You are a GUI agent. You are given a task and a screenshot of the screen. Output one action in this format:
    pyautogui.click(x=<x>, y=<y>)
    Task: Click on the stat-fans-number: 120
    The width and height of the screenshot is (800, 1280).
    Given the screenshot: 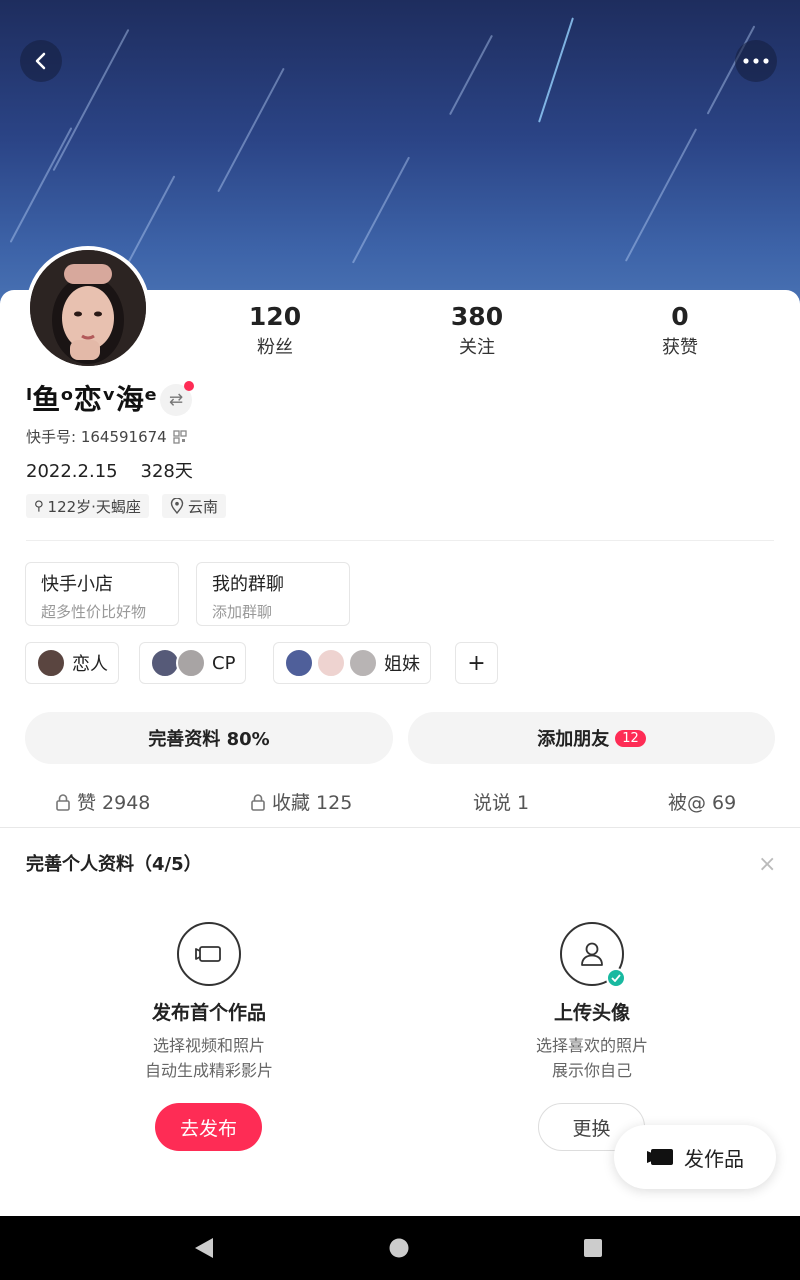 What is the action you would take?
    pyautogui.click(x=275, y=316)
    